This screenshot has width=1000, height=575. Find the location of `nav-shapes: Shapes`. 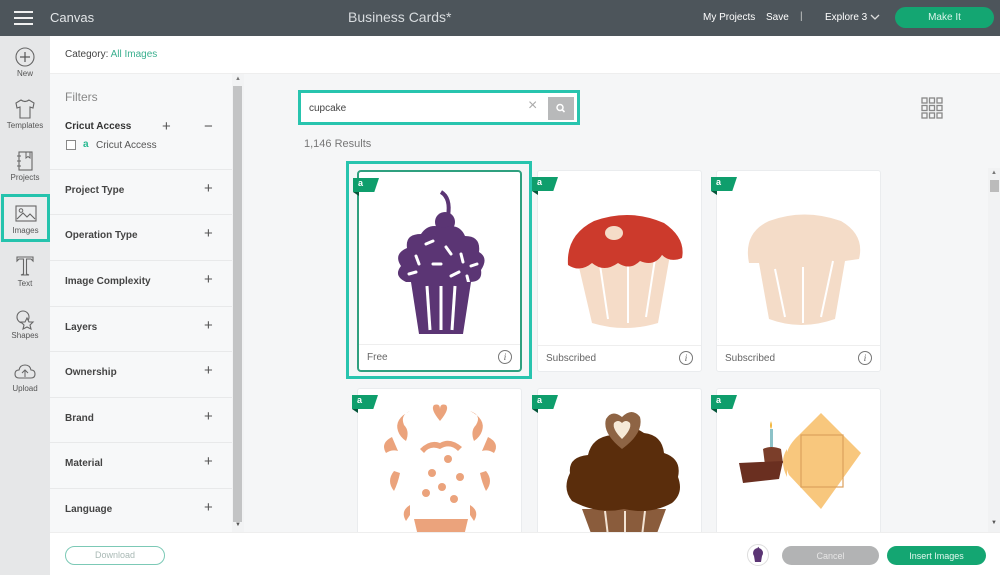

nav-shapes: Shapes is located at coordinates (25, 333).